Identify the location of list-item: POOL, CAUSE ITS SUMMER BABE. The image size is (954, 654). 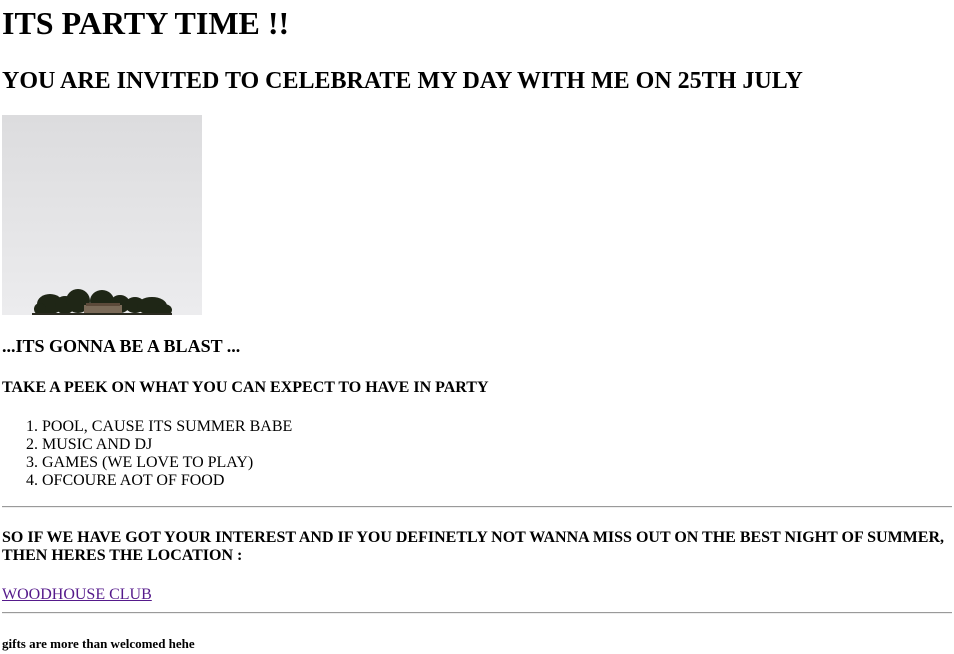
(497, 427).